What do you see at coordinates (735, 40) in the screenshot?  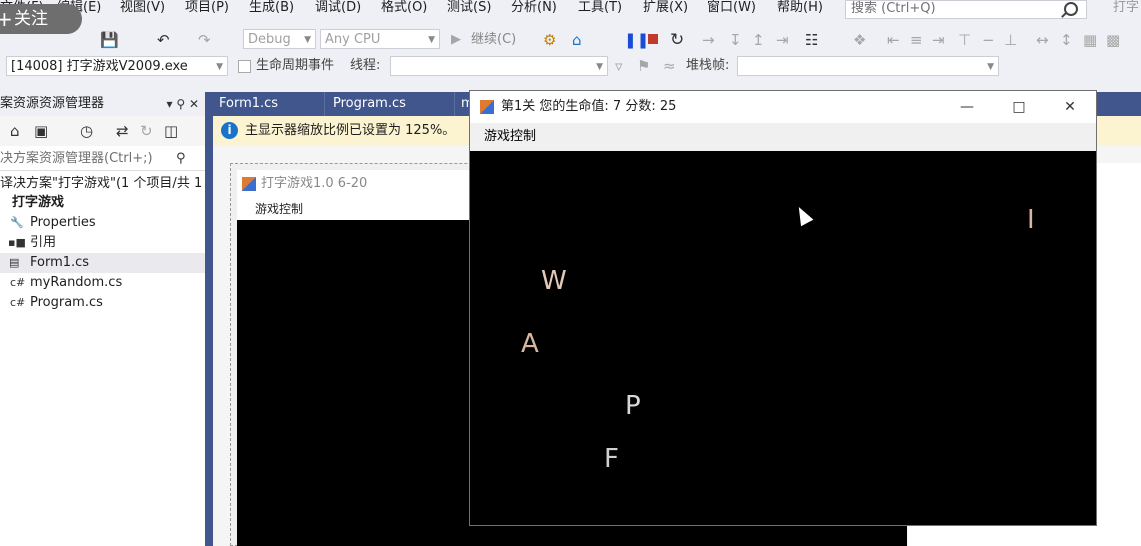 I see `step-into-icon: ↧` at bounding box center [735, 40].